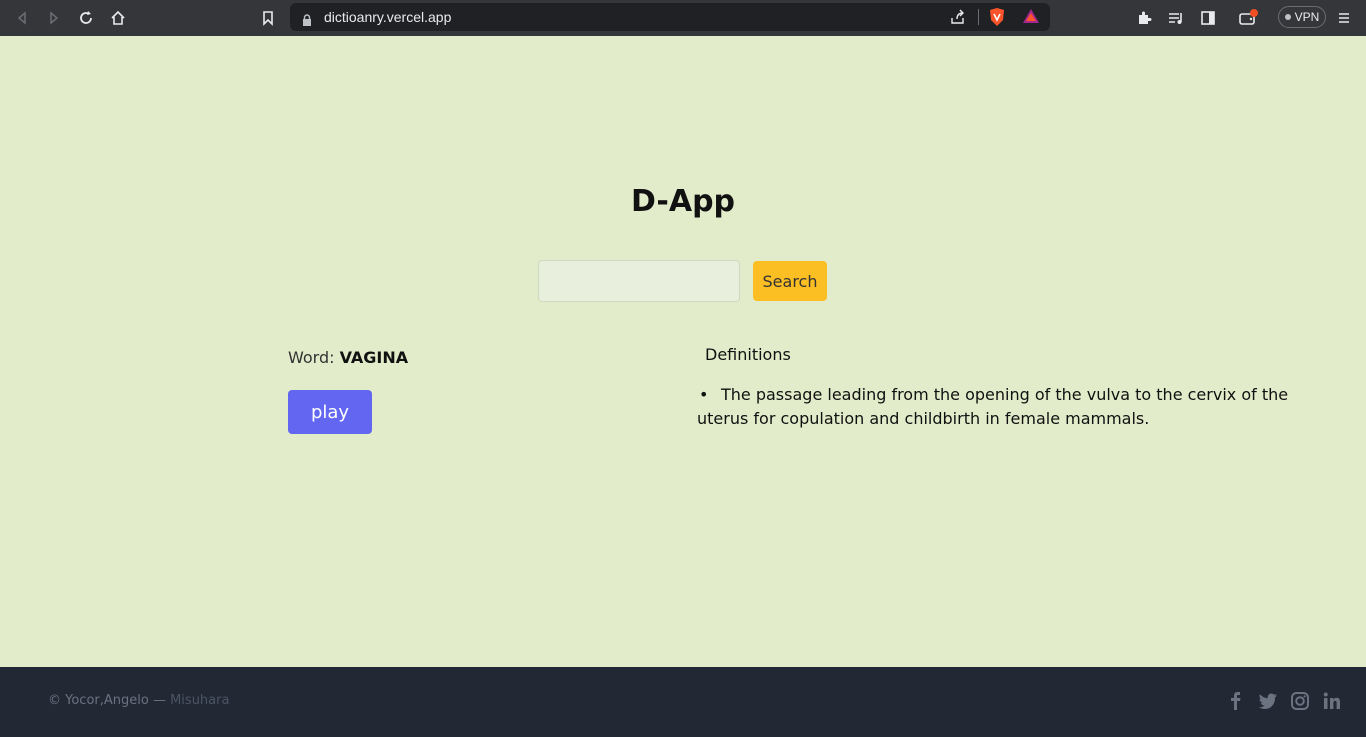 The height and width of the screenshot is (737, 1366). Describe the element at coordinates (374, 357) in the screenshot. I see `word-value: VAGINA` at that location.